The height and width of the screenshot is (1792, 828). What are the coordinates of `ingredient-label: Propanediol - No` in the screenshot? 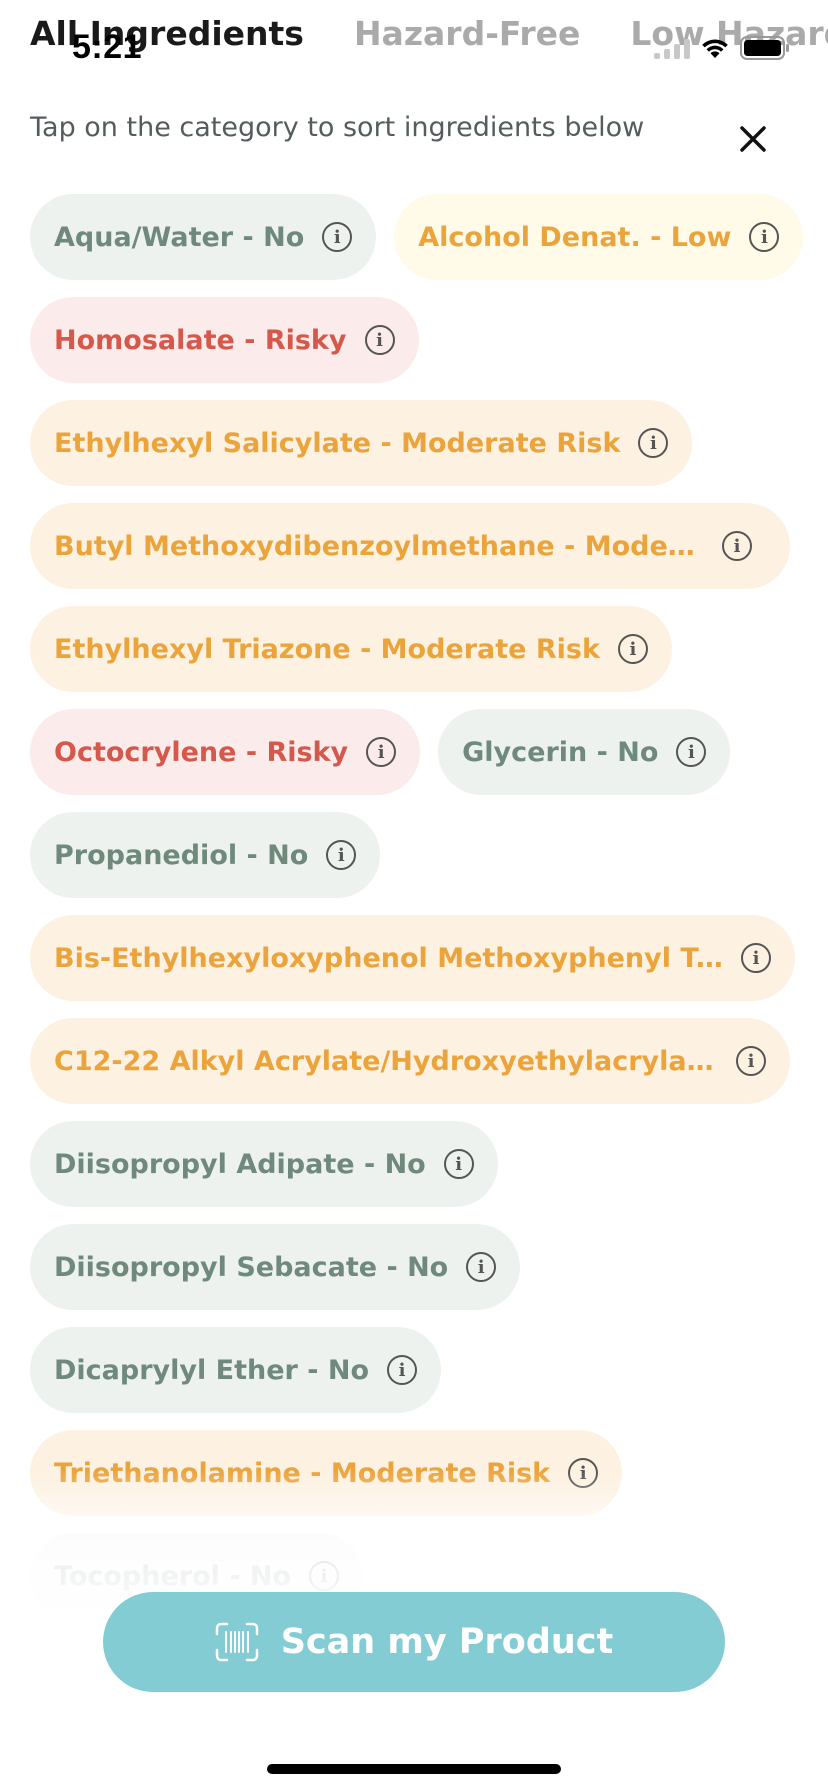 It's located at (181, 855).